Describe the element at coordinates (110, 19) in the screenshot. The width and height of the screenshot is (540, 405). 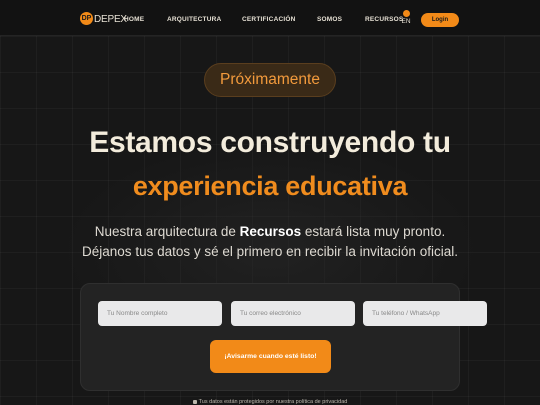
I see `brand-name: DEPEX` at that location.